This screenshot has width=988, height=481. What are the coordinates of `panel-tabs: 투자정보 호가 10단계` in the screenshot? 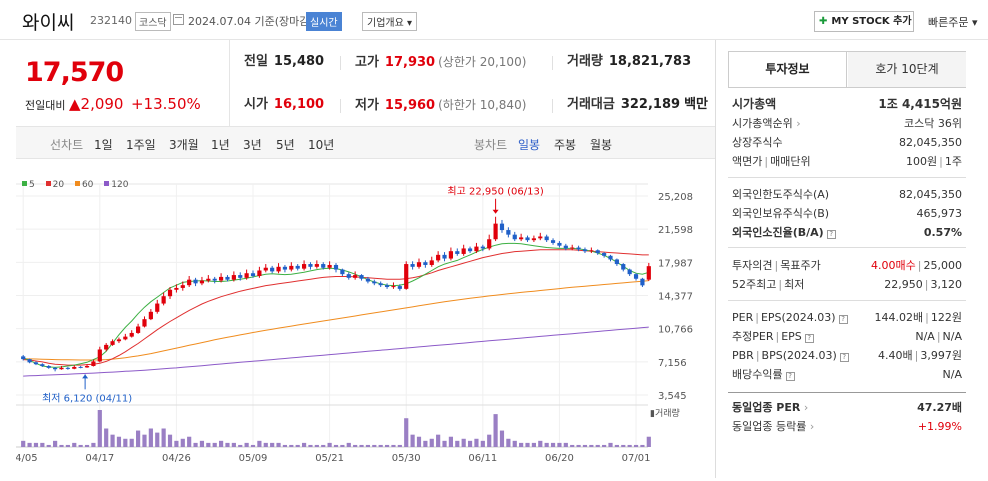 It's located at (847, 69).